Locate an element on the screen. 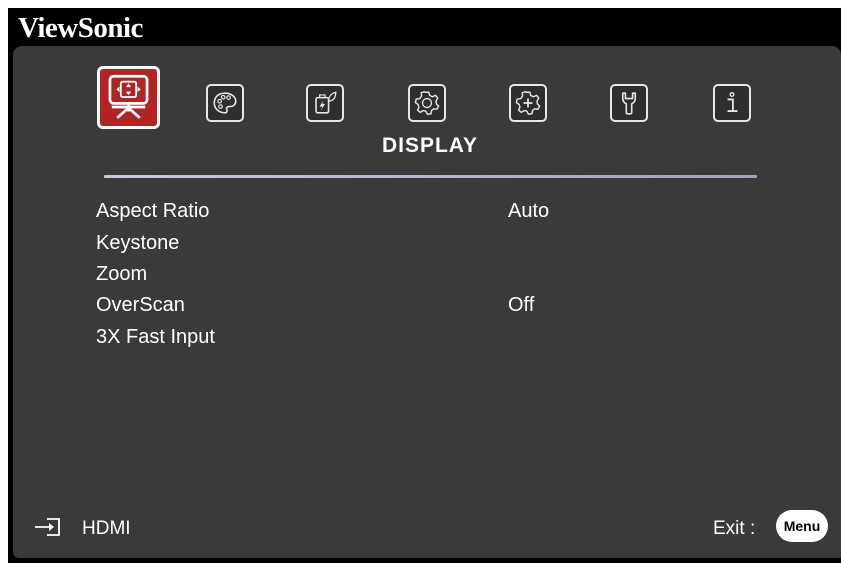 The height and width of the screenshot is (563, 841). exit-label: Exit : is located at coordinates (734, 528).